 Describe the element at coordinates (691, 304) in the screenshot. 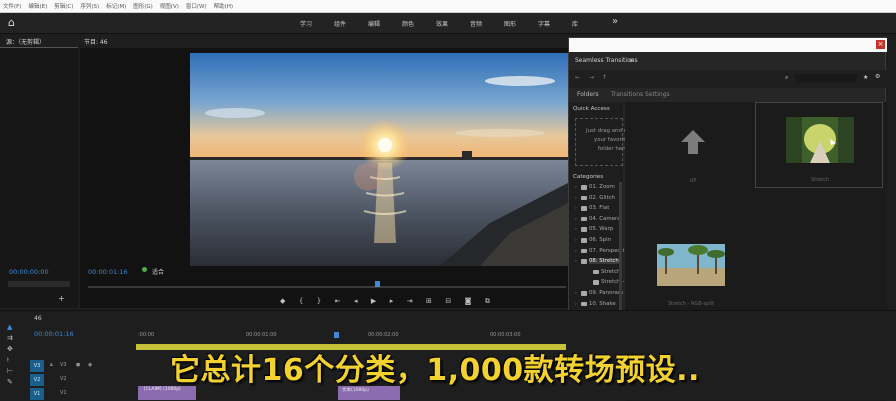

I see `tile-label: Stretch - RGB-split` at that location.